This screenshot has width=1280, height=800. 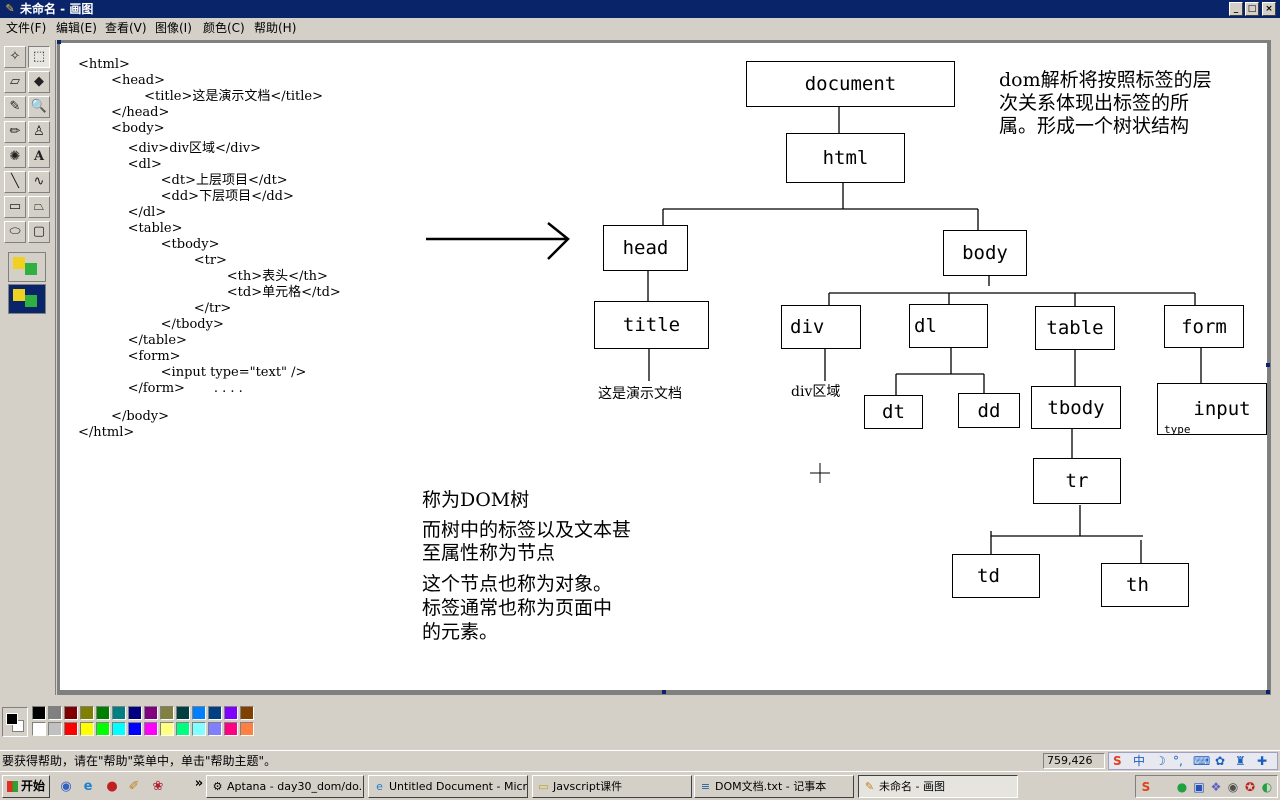 What do you see at coordinates (39, 182) in the screenshot?
I see `curve-tool-icon: ∿` at bounding box center [39, 182].